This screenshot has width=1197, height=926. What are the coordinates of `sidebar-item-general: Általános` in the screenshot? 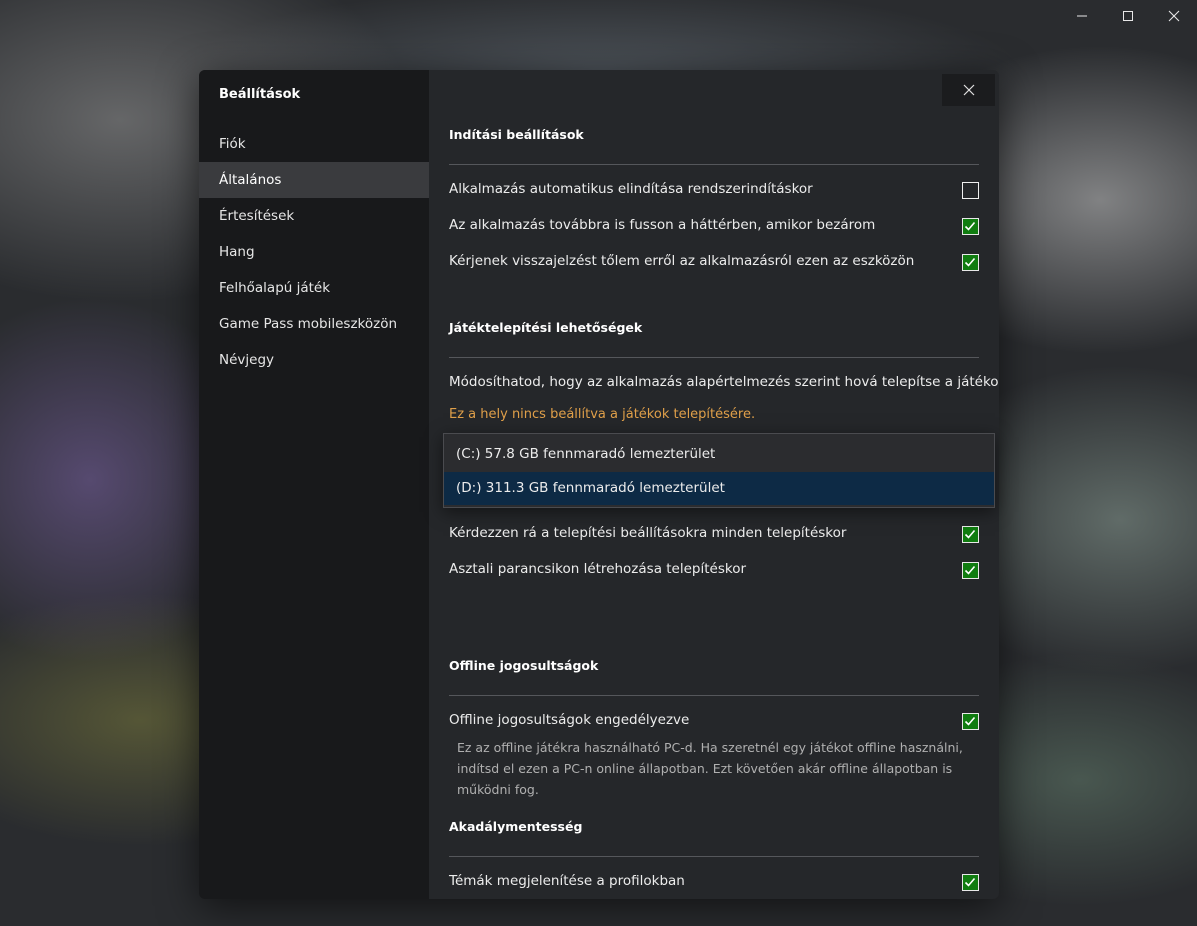 It's located at (314, 180).